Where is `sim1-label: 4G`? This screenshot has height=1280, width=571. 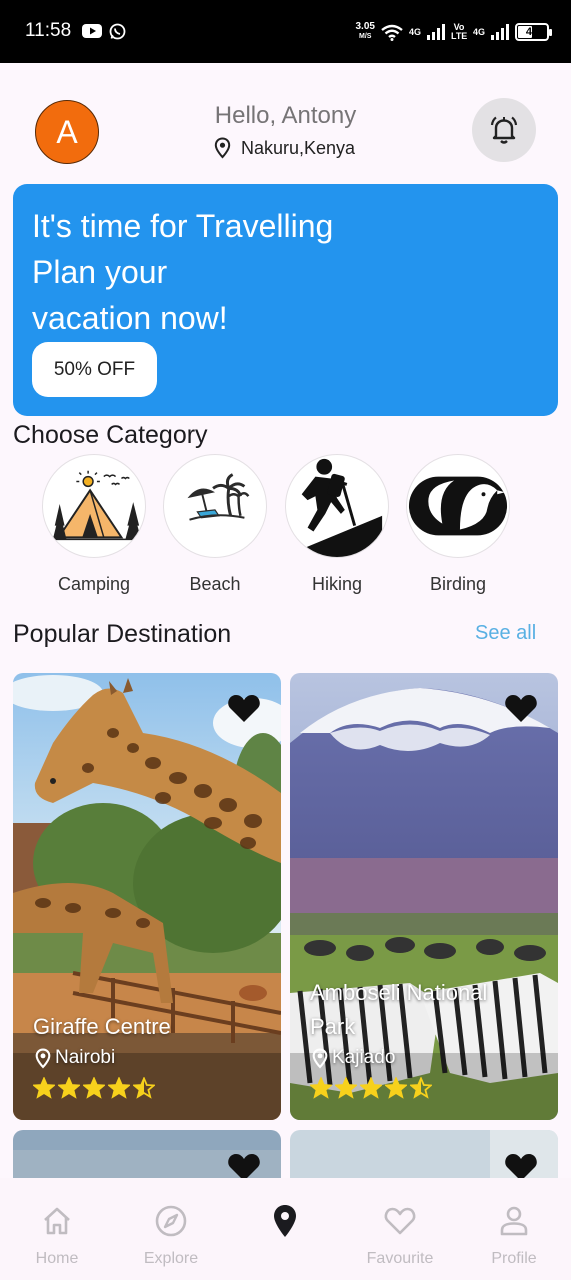
sim1-label: 4G is located at coordinates (414, 31).